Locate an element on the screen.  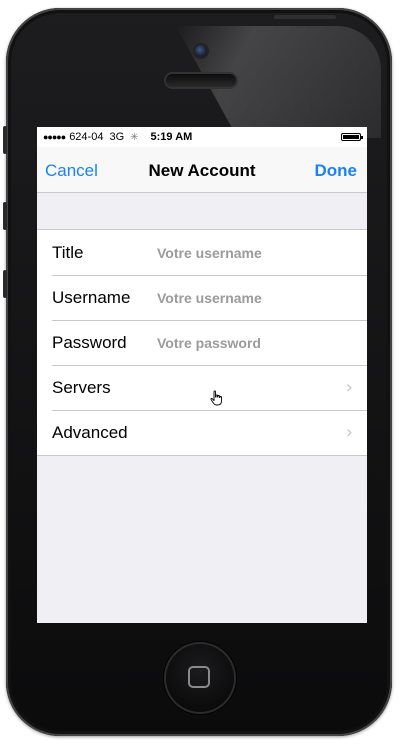
home-square-icon is located at coordinates (199, 677).